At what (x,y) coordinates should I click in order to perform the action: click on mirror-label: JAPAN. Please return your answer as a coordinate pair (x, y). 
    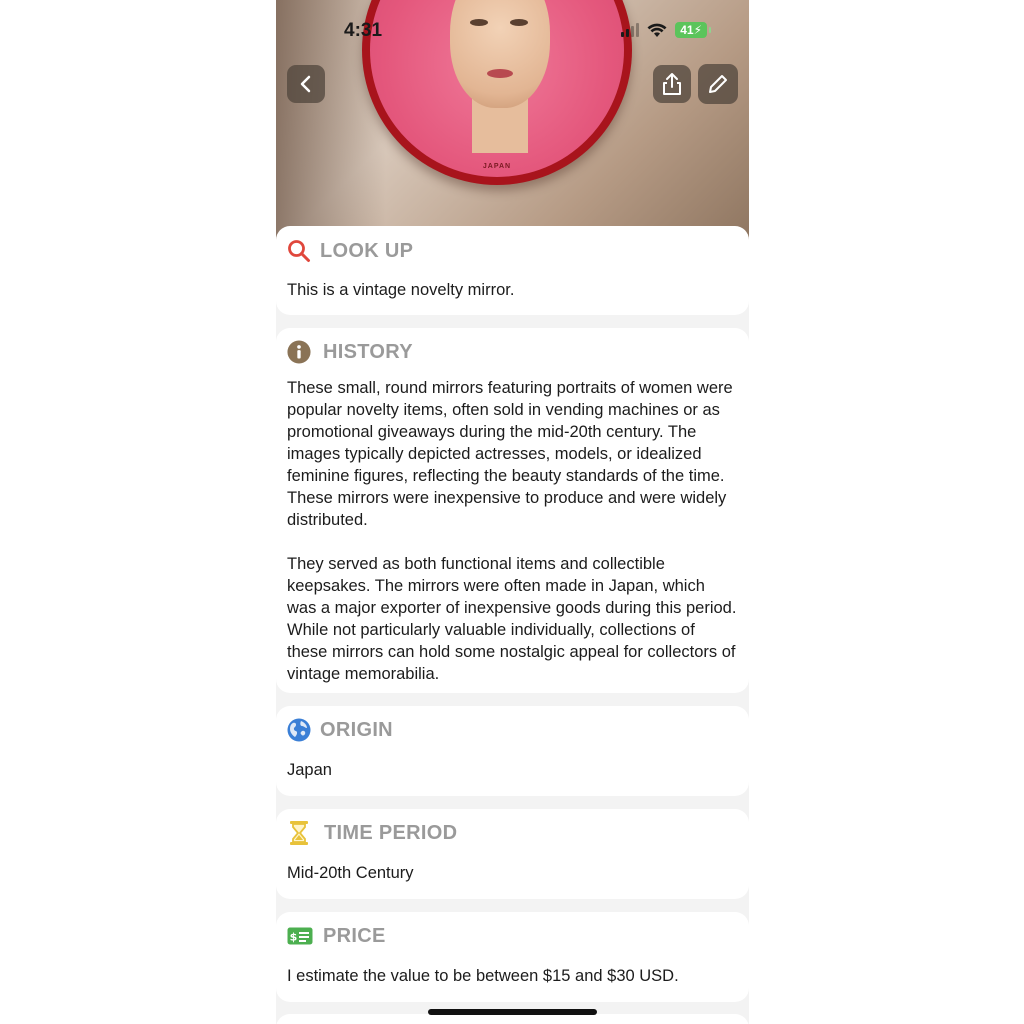
    Looking at the image, I should click on (497, 166).